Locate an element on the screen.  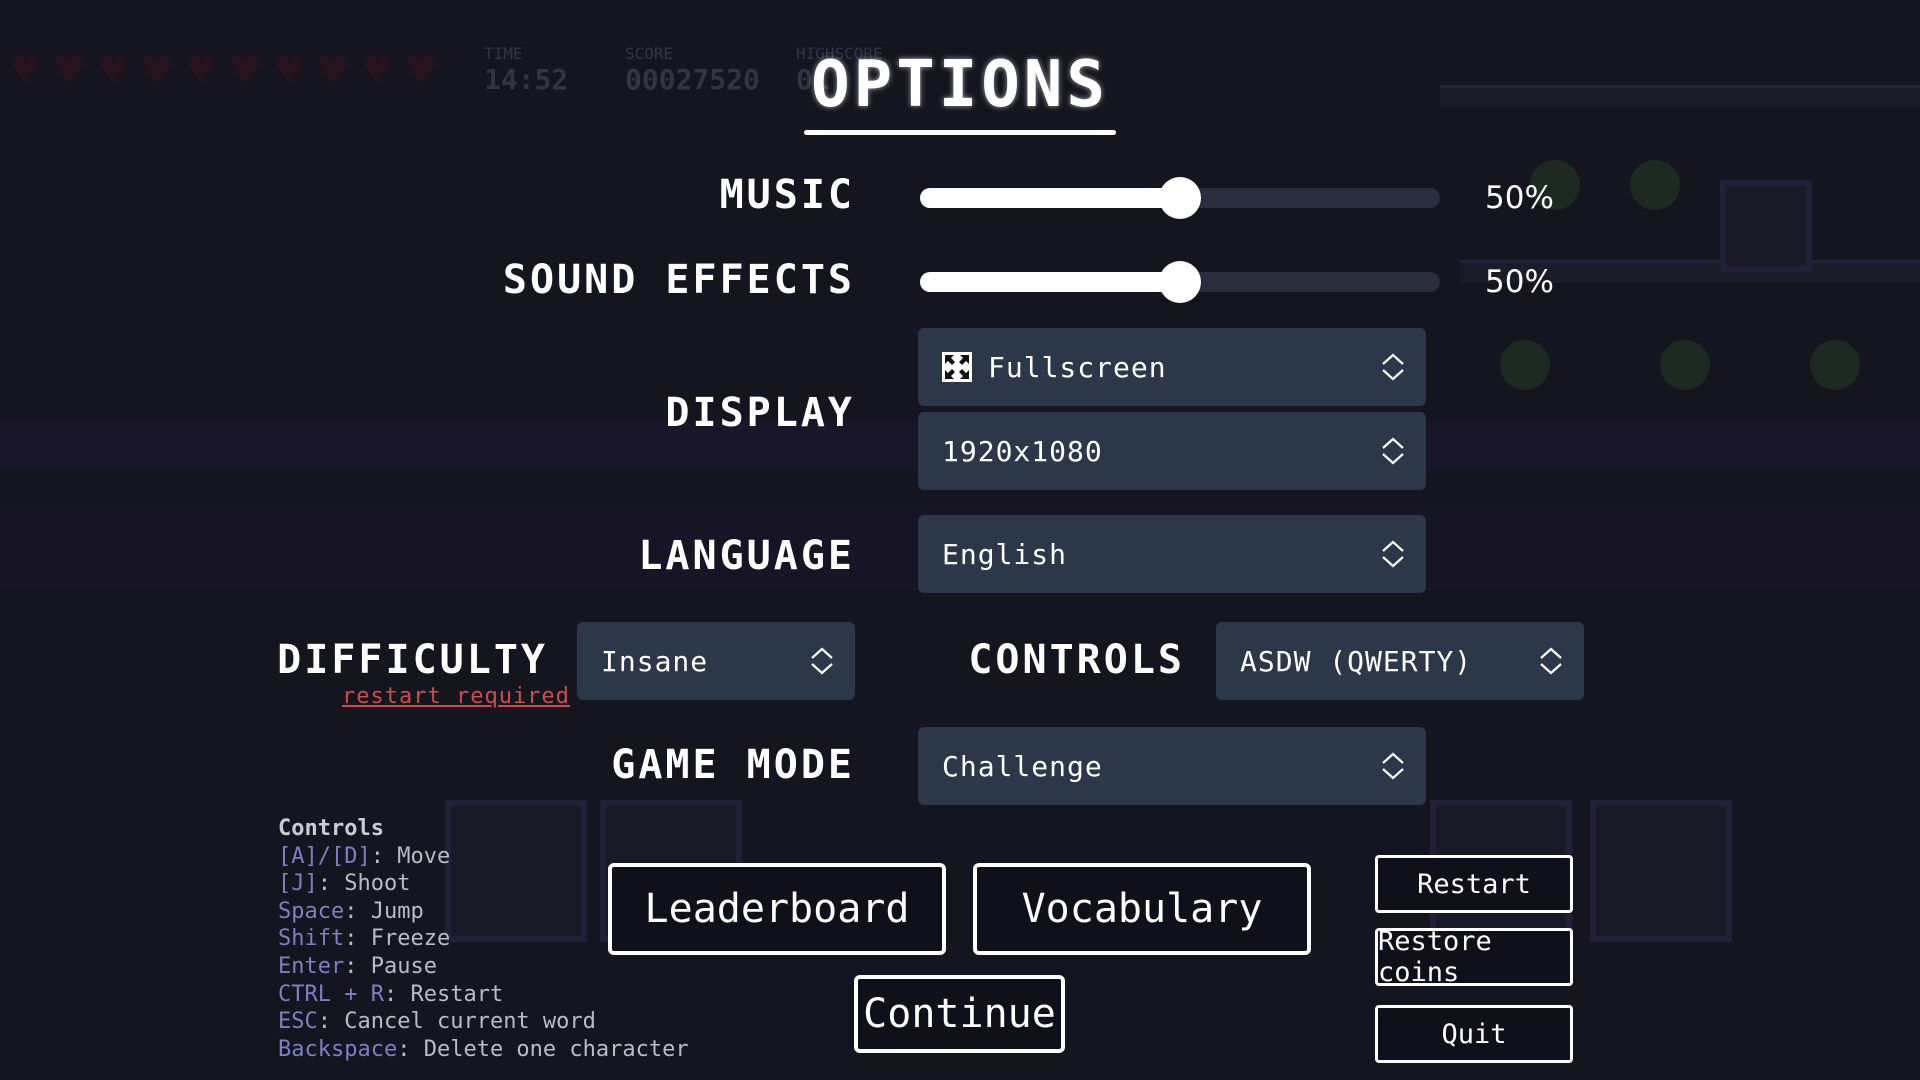
difficulty-select: Insane is located at coordinates (716, 661).